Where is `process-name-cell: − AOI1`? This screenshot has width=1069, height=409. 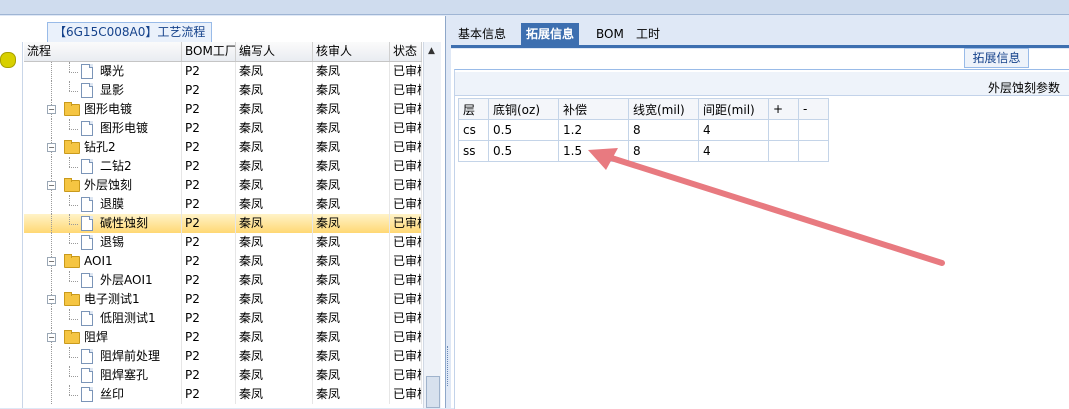
process-name-cell: − AOI1 is located at coordinates (103, 261).